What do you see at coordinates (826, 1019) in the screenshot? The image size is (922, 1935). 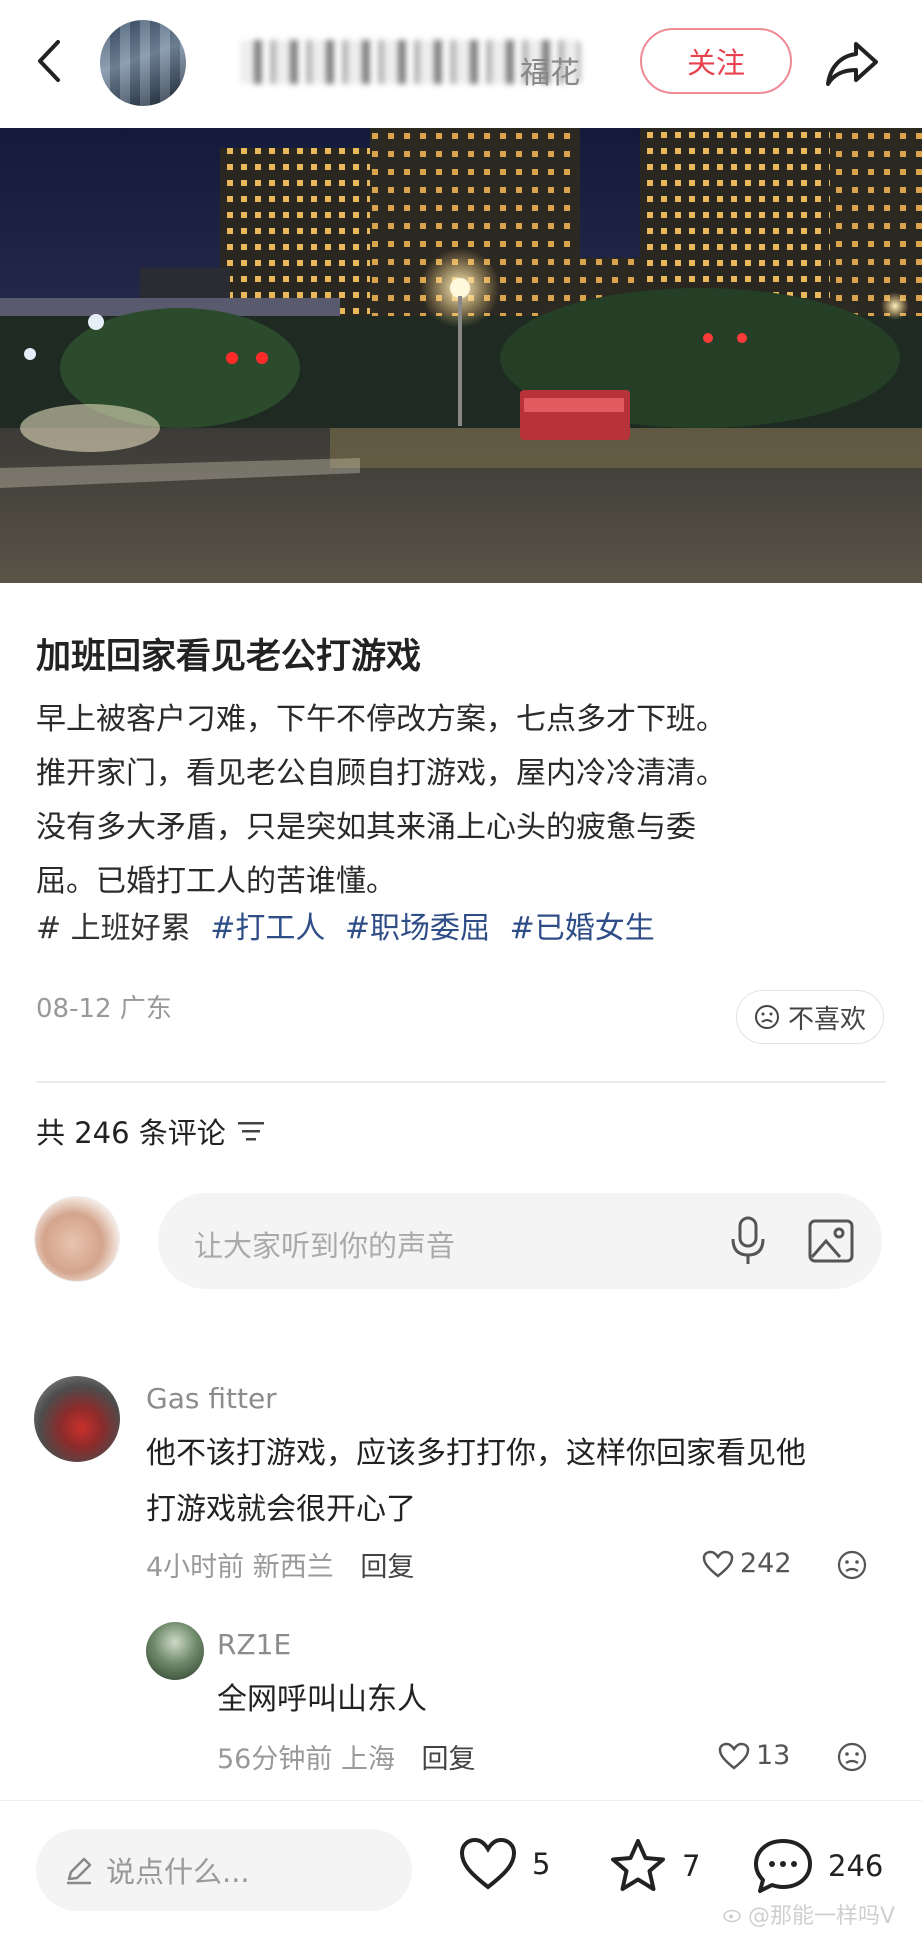 I see `dislike-label: 不喜欢` at bounding box center [826, 1019].